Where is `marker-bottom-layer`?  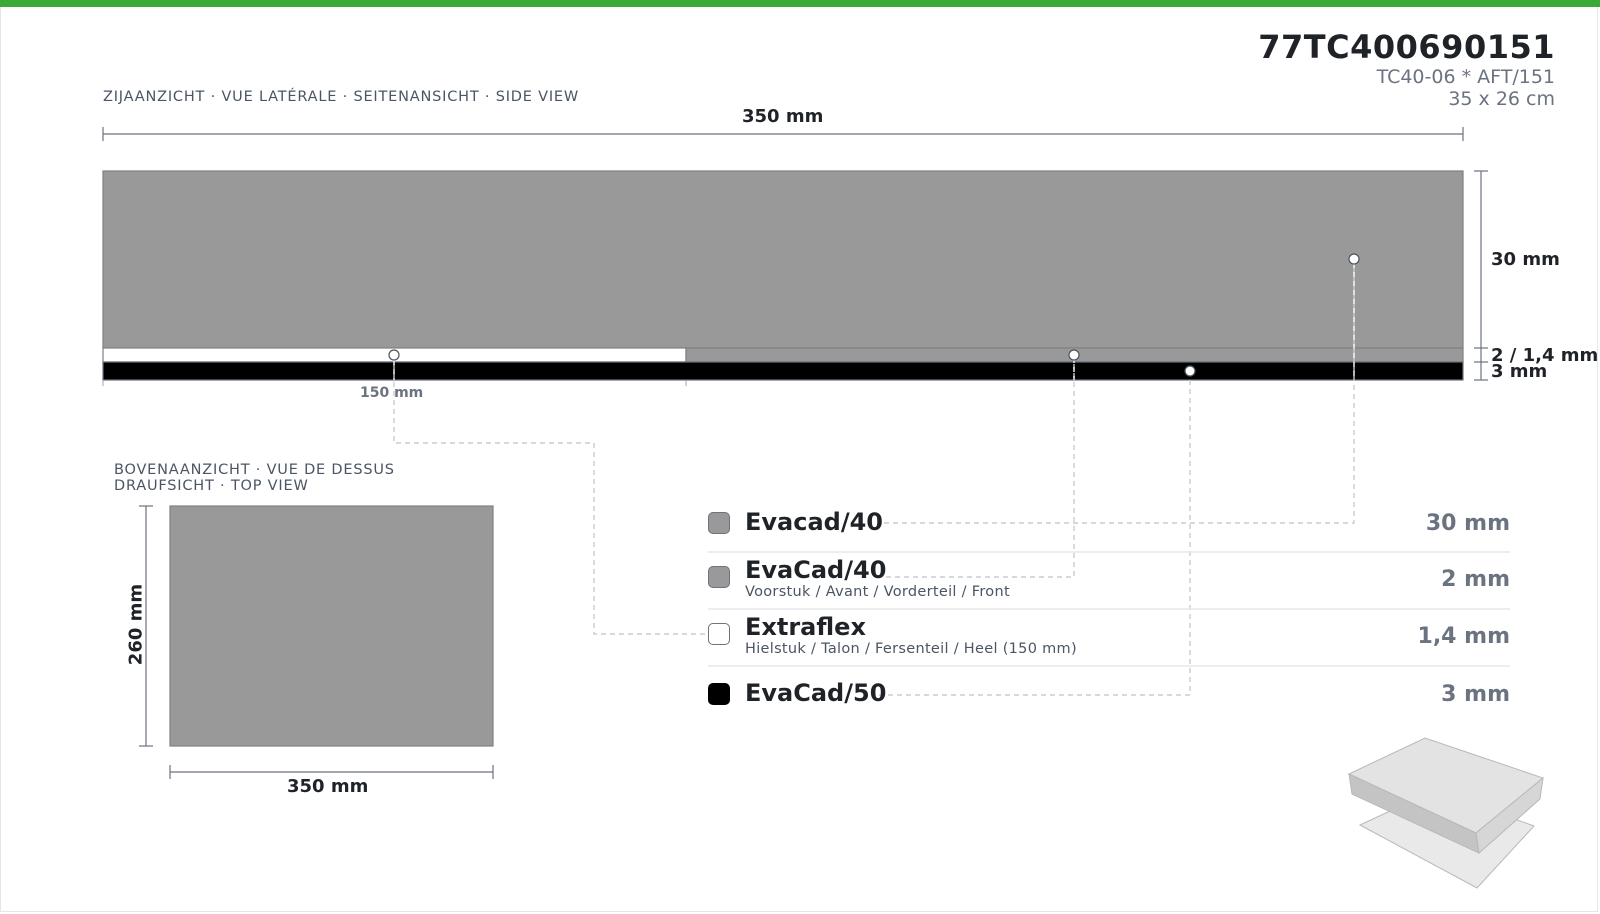 marker-bottom-layer is located at coordinates (1190, 371).